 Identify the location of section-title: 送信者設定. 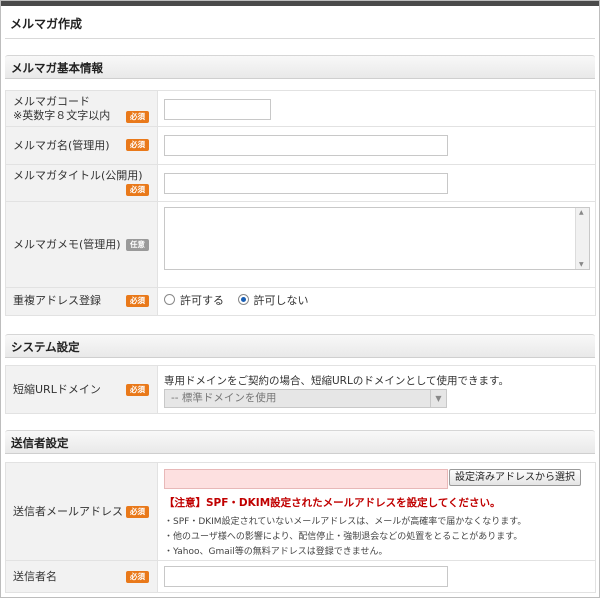
(40, 443).